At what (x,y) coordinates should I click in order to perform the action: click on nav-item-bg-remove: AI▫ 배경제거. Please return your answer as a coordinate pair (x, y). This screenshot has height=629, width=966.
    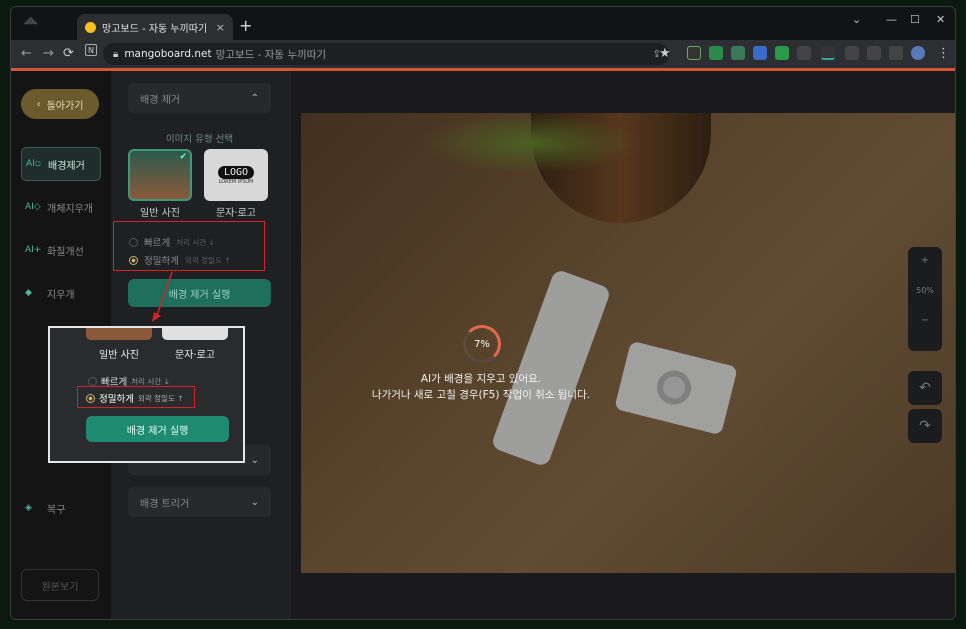
    Looking at the image, I should click on (61, 164).